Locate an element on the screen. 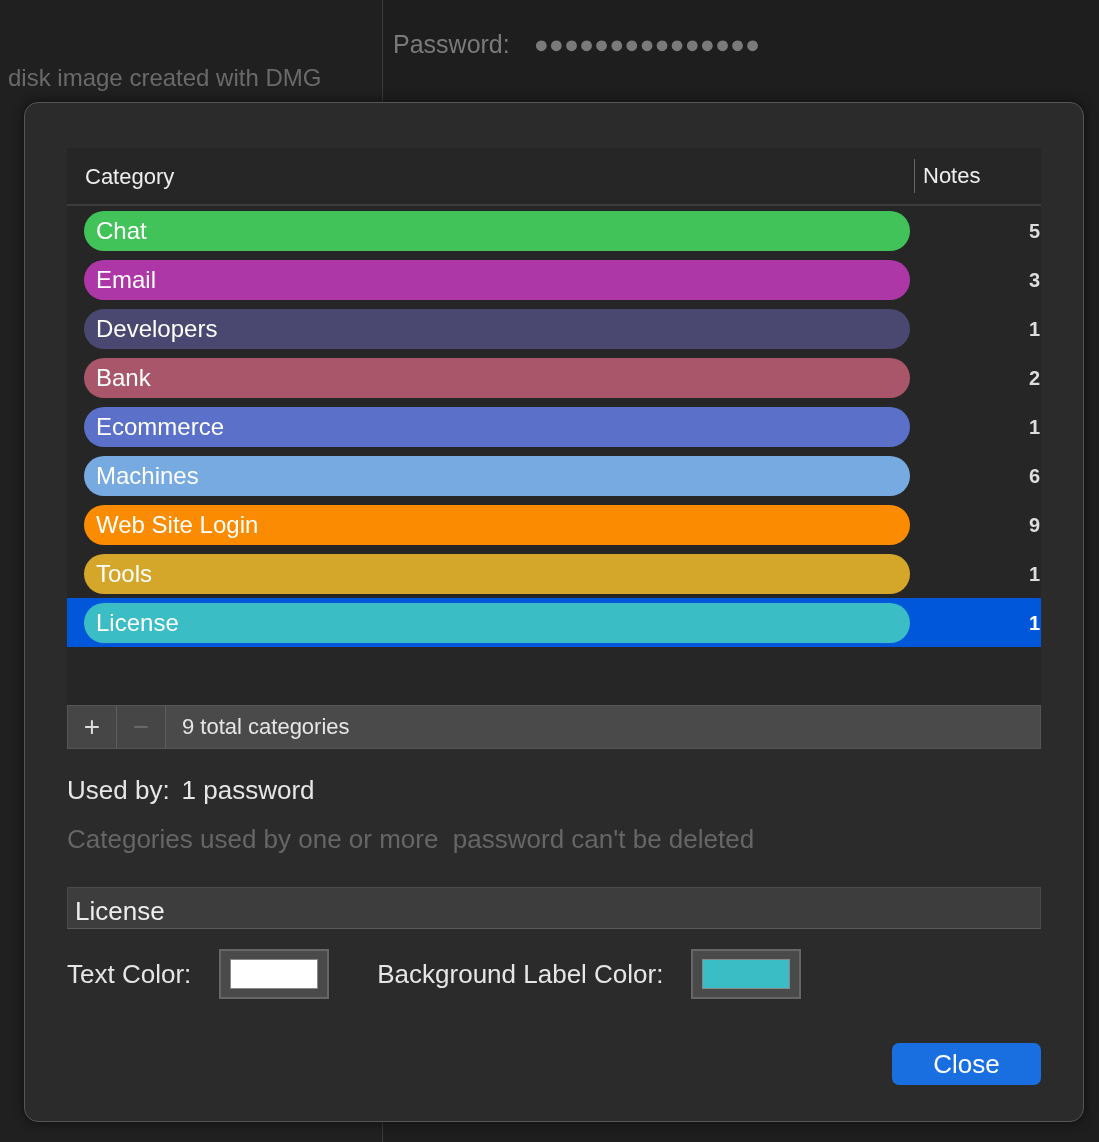 Image resolution: width=1099 pixels, height=1142 pixels. add-button: + is located at coordinates (92, 727).